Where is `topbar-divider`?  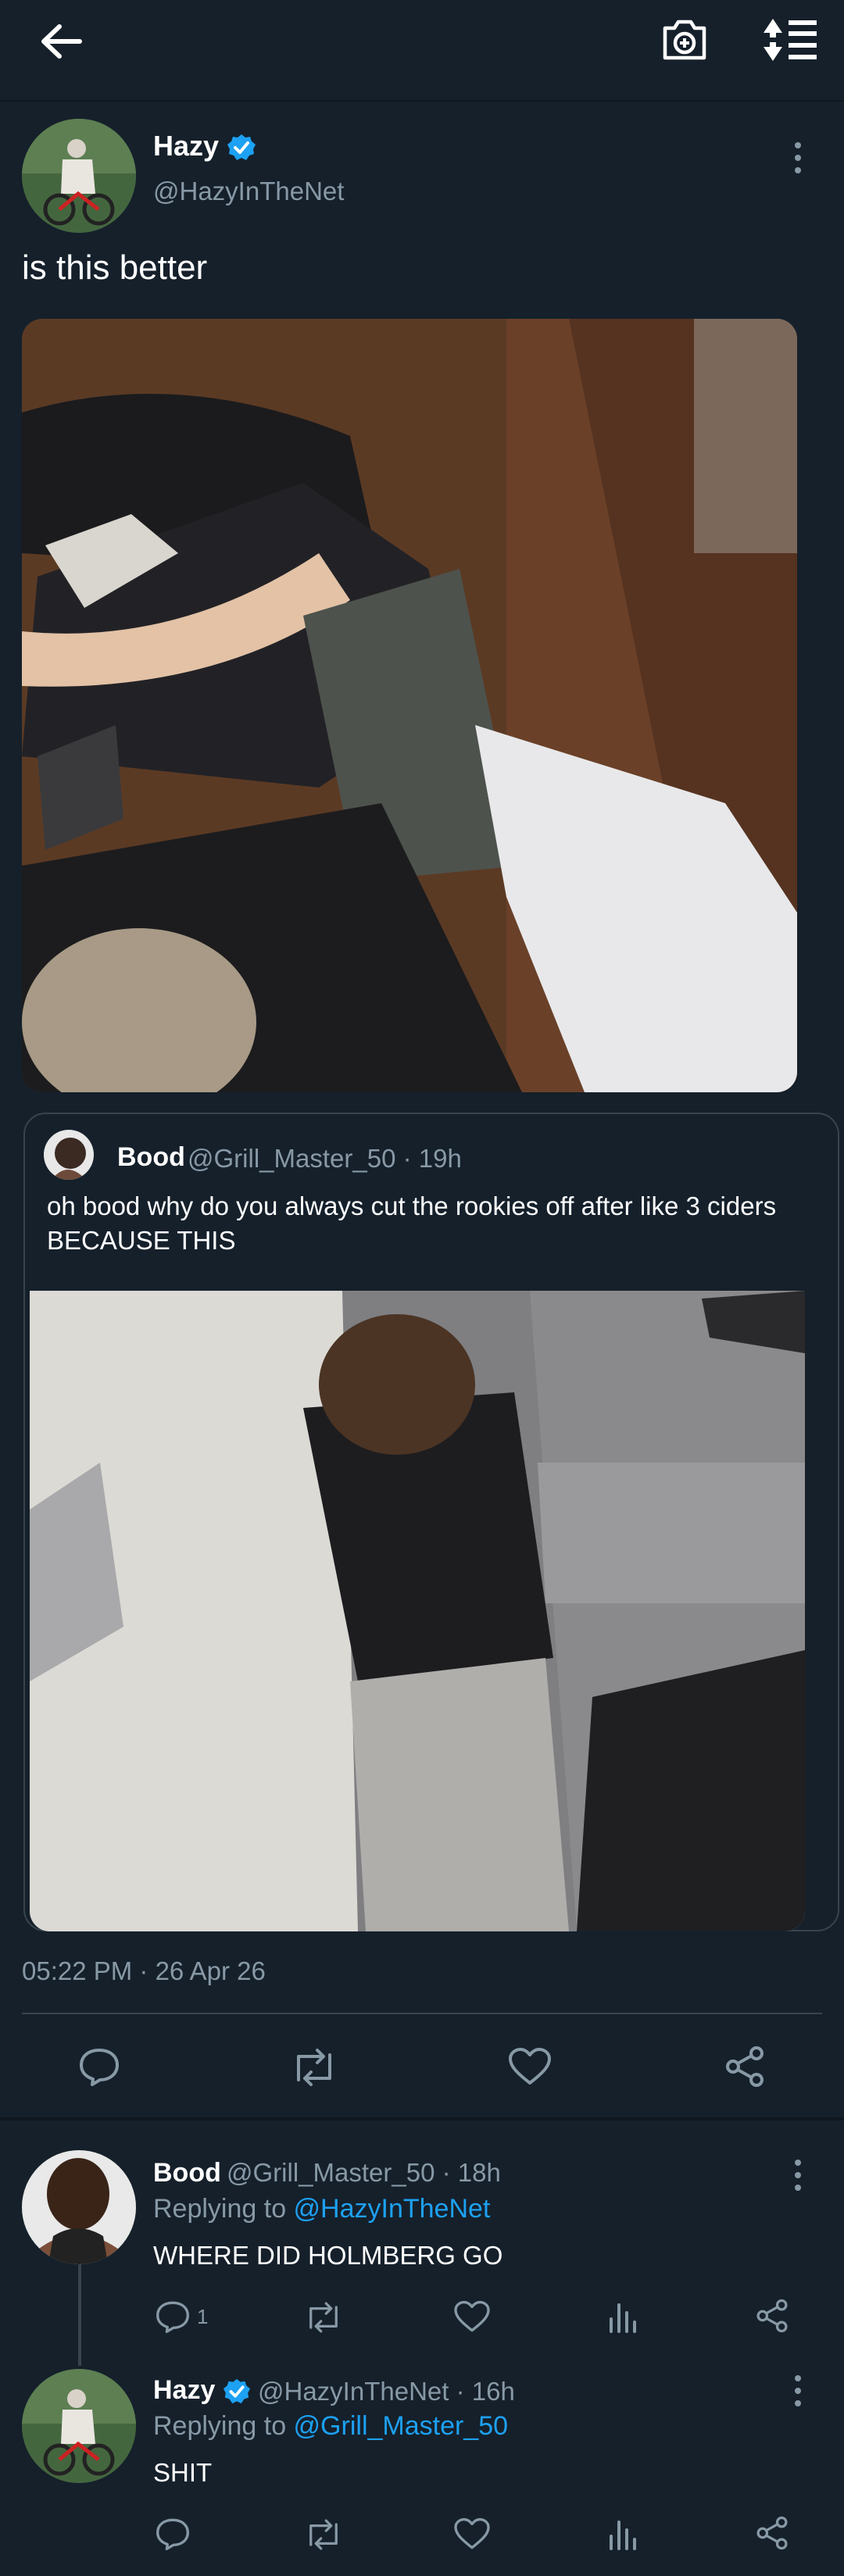
topbar-divider is located at coordinates (422, 101).